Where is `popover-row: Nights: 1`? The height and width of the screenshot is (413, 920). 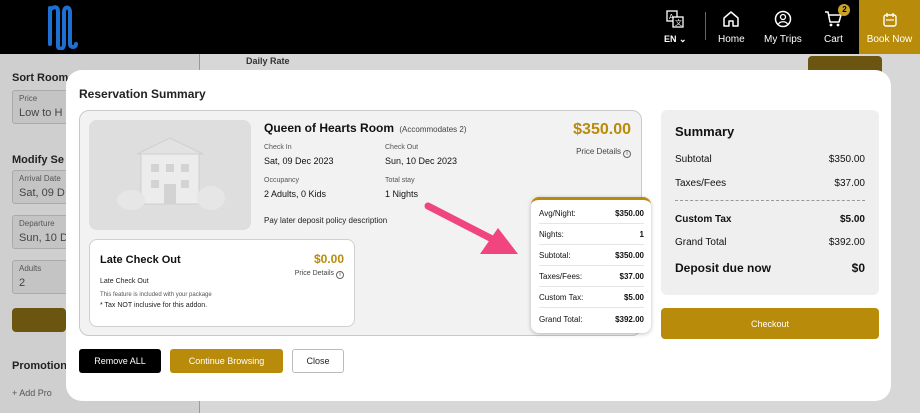 popover-row: Nights: 1 is located at coordinates (591, 235).